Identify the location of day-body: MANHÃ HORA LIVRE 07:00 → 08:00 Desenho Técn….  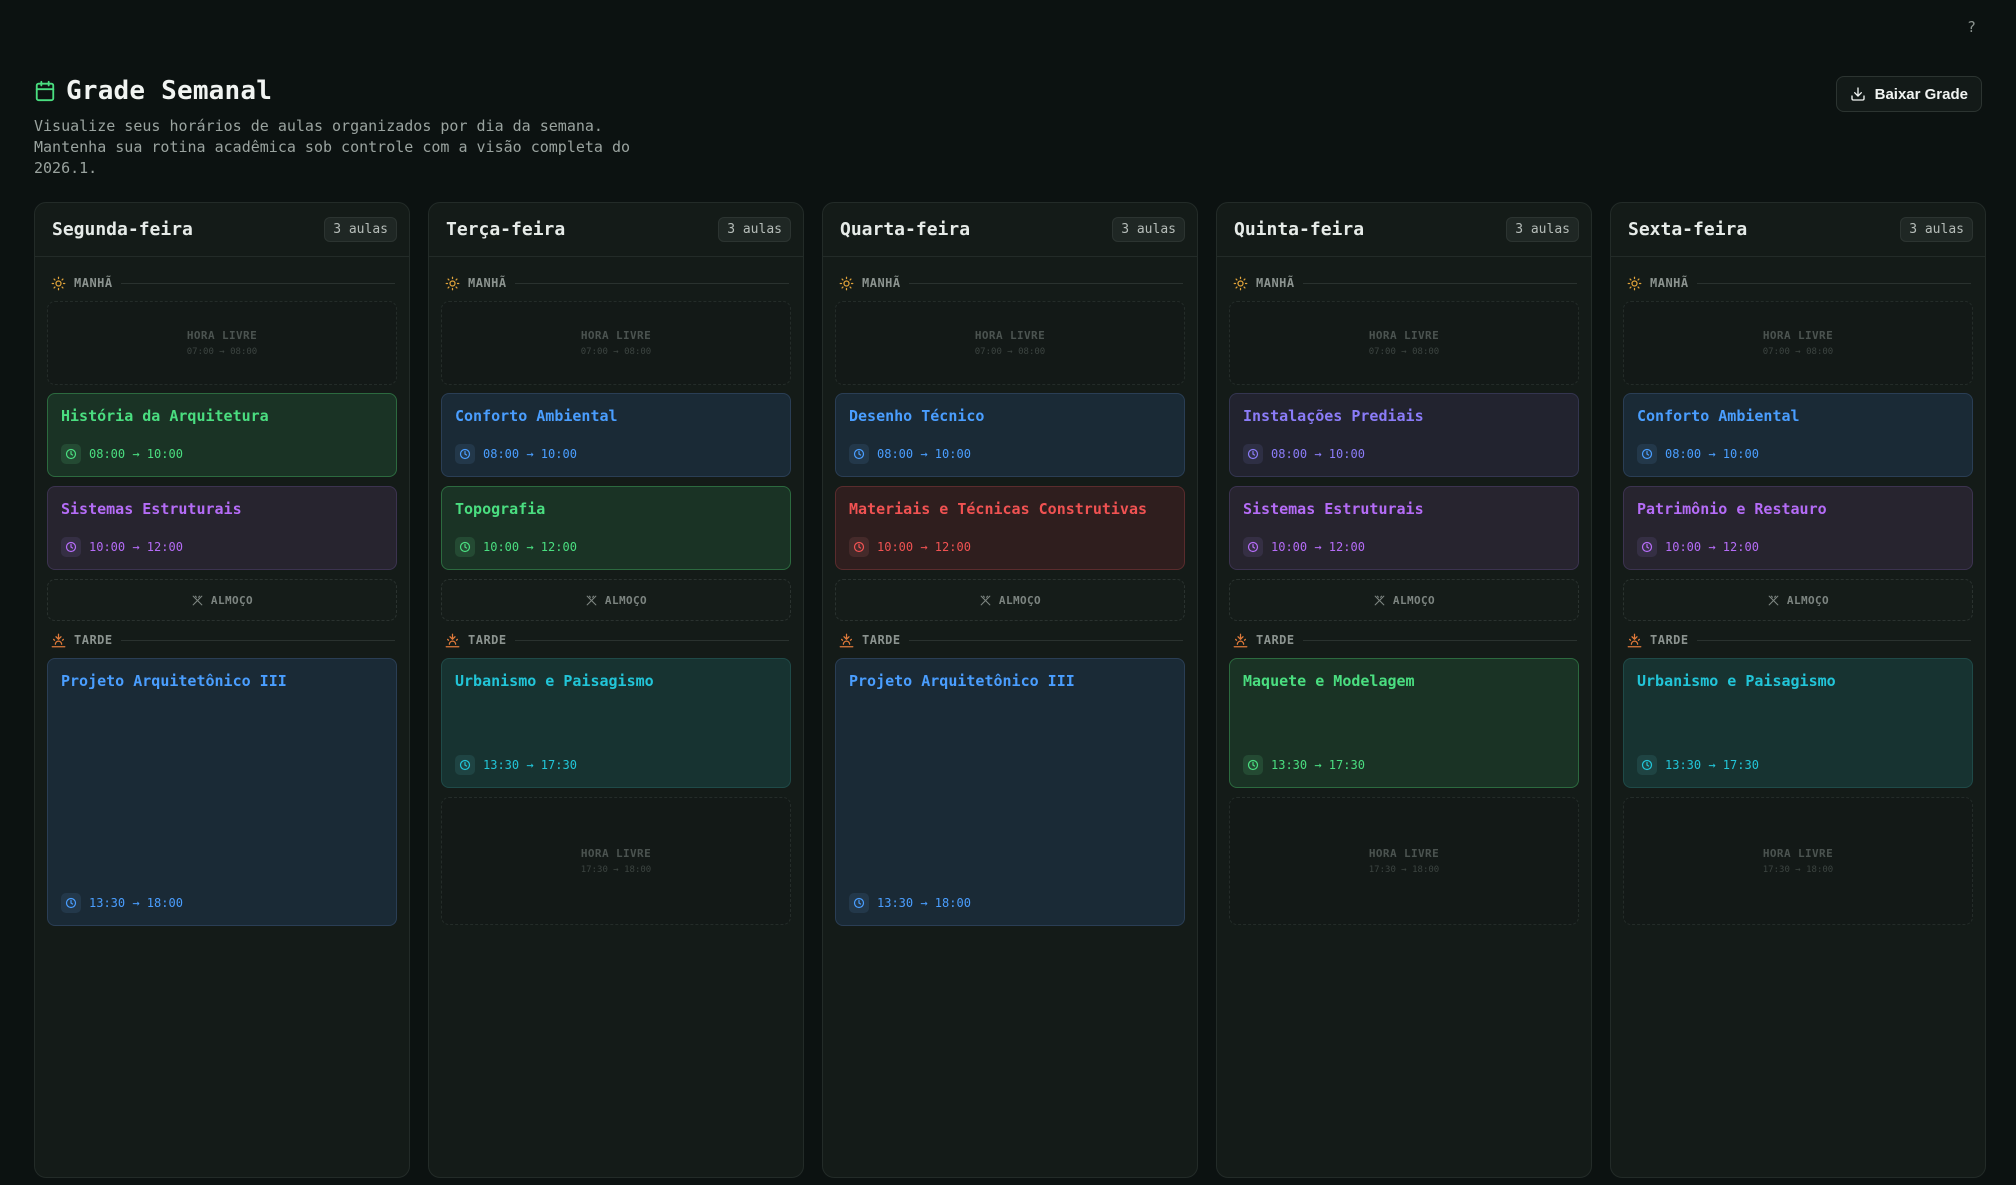
(1010, 591).